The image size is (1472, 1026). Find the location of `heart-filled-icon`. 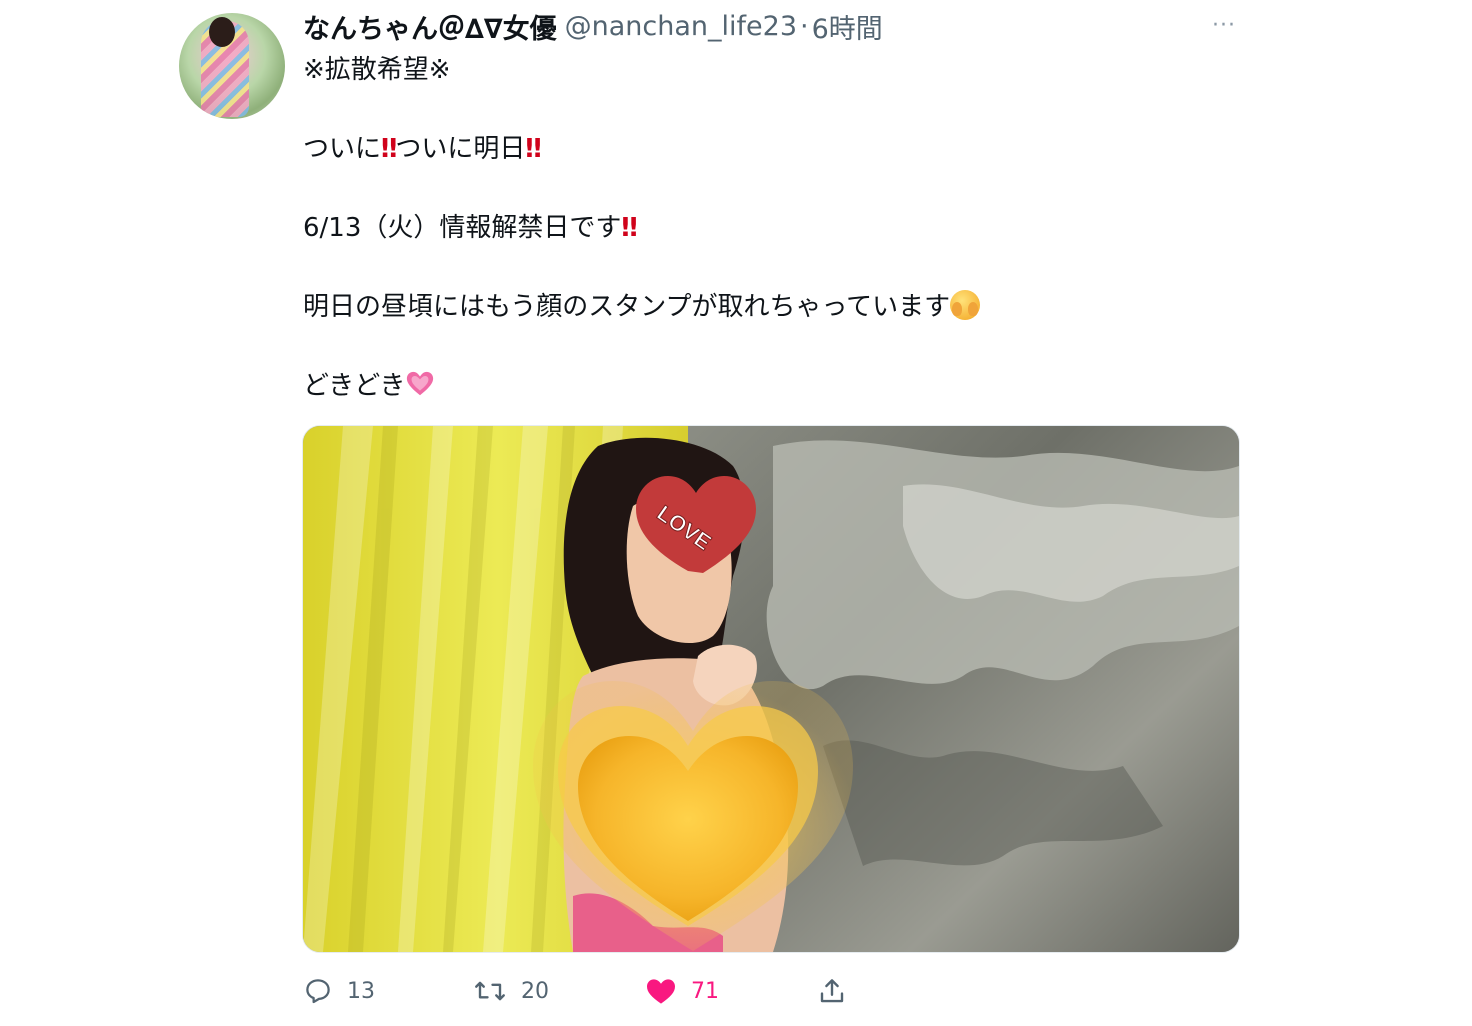

heart-filled-icon is located at coordinates (661, 991).